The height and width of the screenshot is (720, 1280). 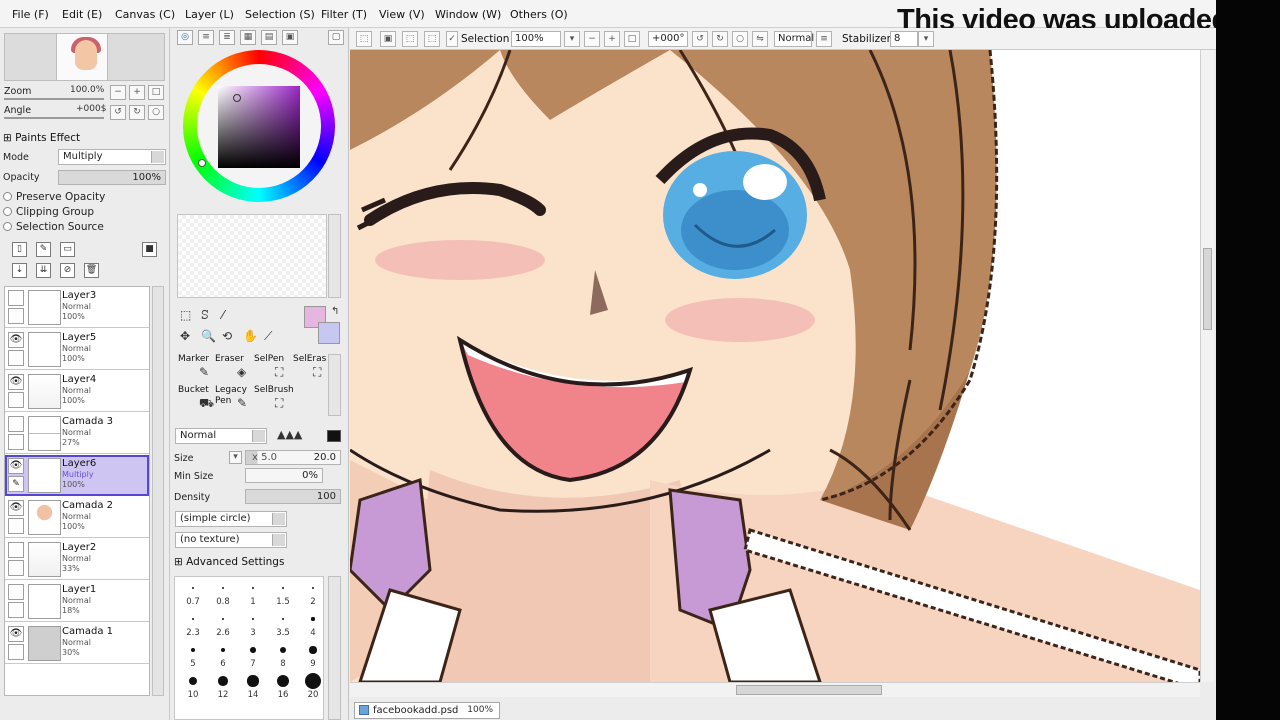 What do you see at coordinates (48, 212) in the screenshot?
I see `clipping-group-check: Clipping Group` at bounding box center [48, 212].